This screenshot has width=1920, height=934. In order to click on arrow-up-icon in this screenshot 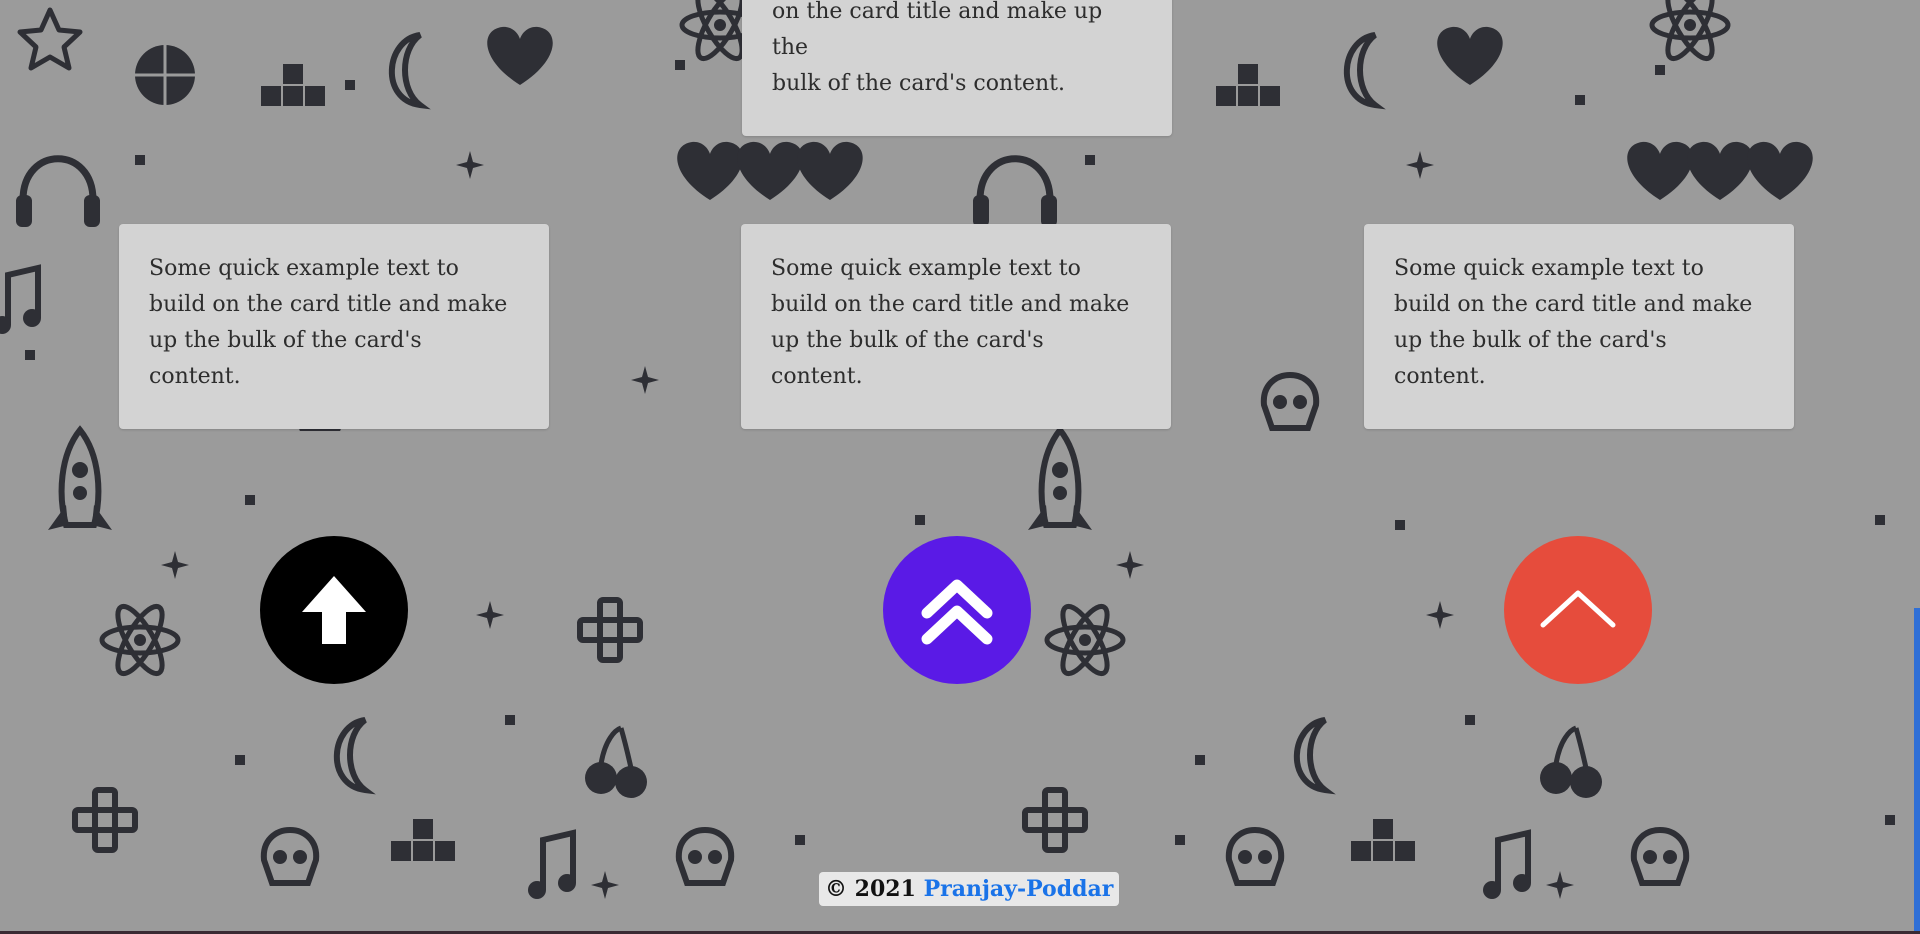, I will do `click(334, 610)`.